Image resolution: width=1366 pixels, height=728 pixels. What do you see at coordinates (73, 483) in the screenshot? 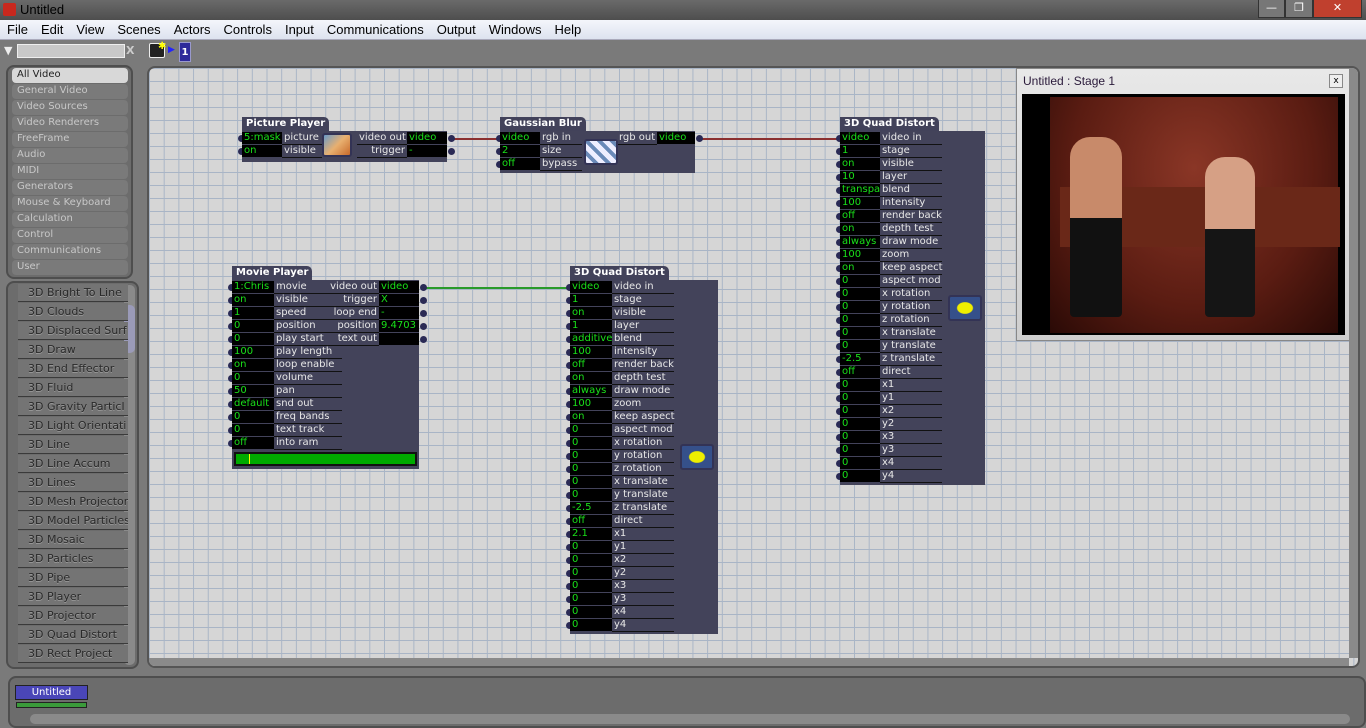
I see `actor-list-item: 3D Lines` at bounding box center [73, 483].